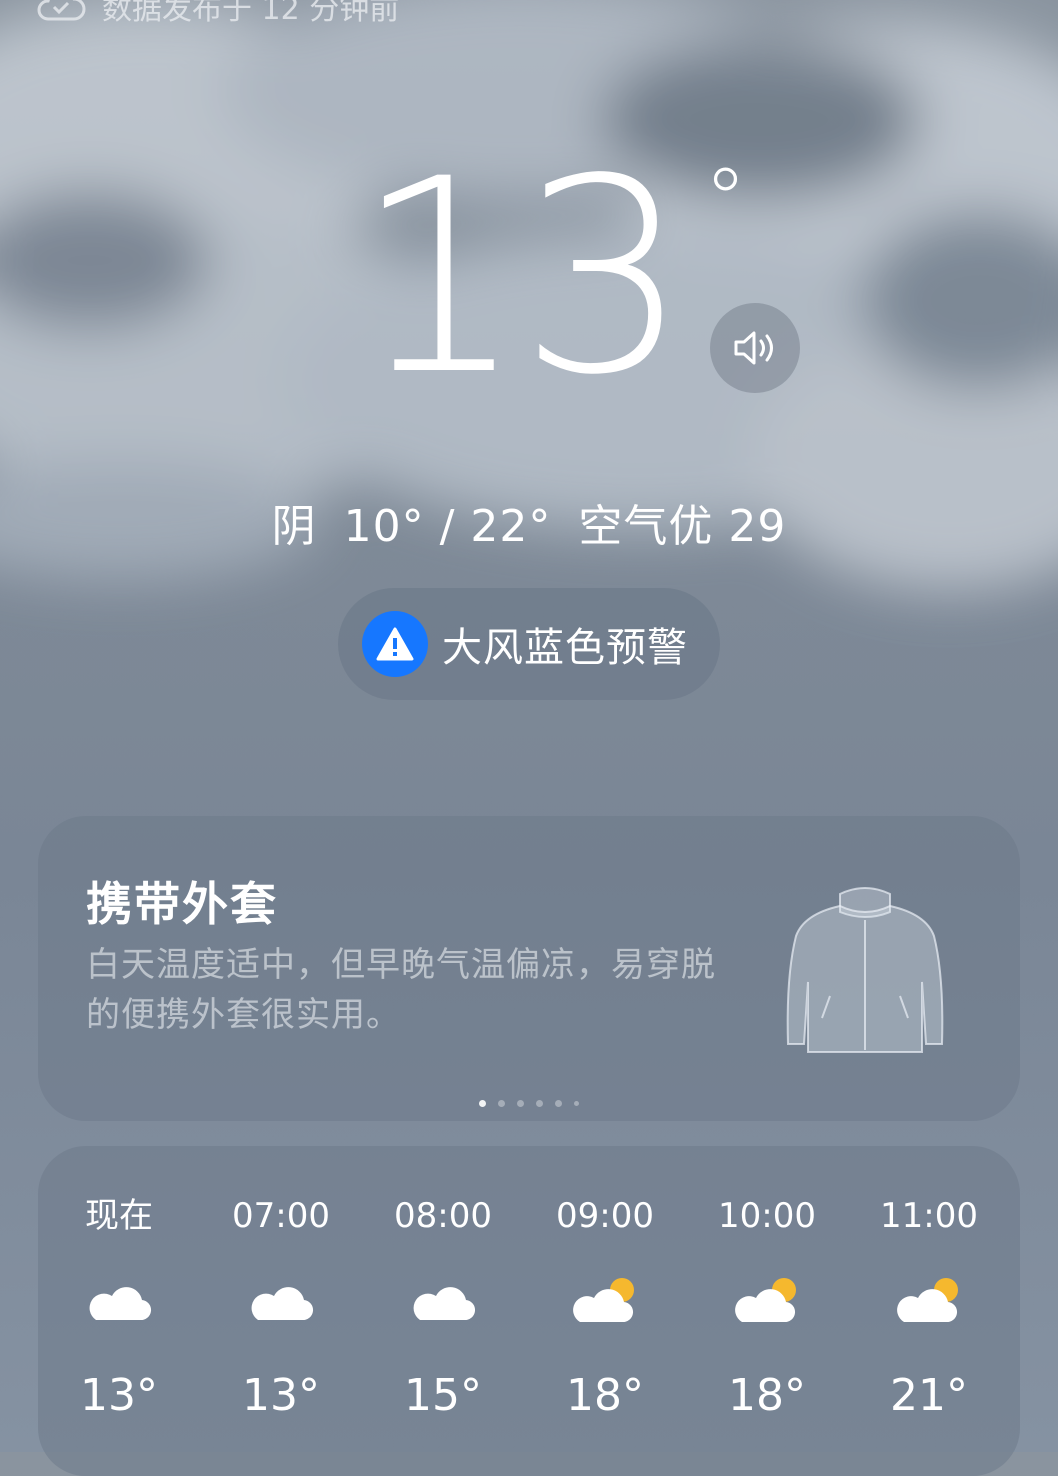 The height and width of the screenshot is (1476, 1058). What do you see at coordinates (682, 526) in the screenshot?
I see `air-quality: 空气优 29` at bounding box center [682, 526].